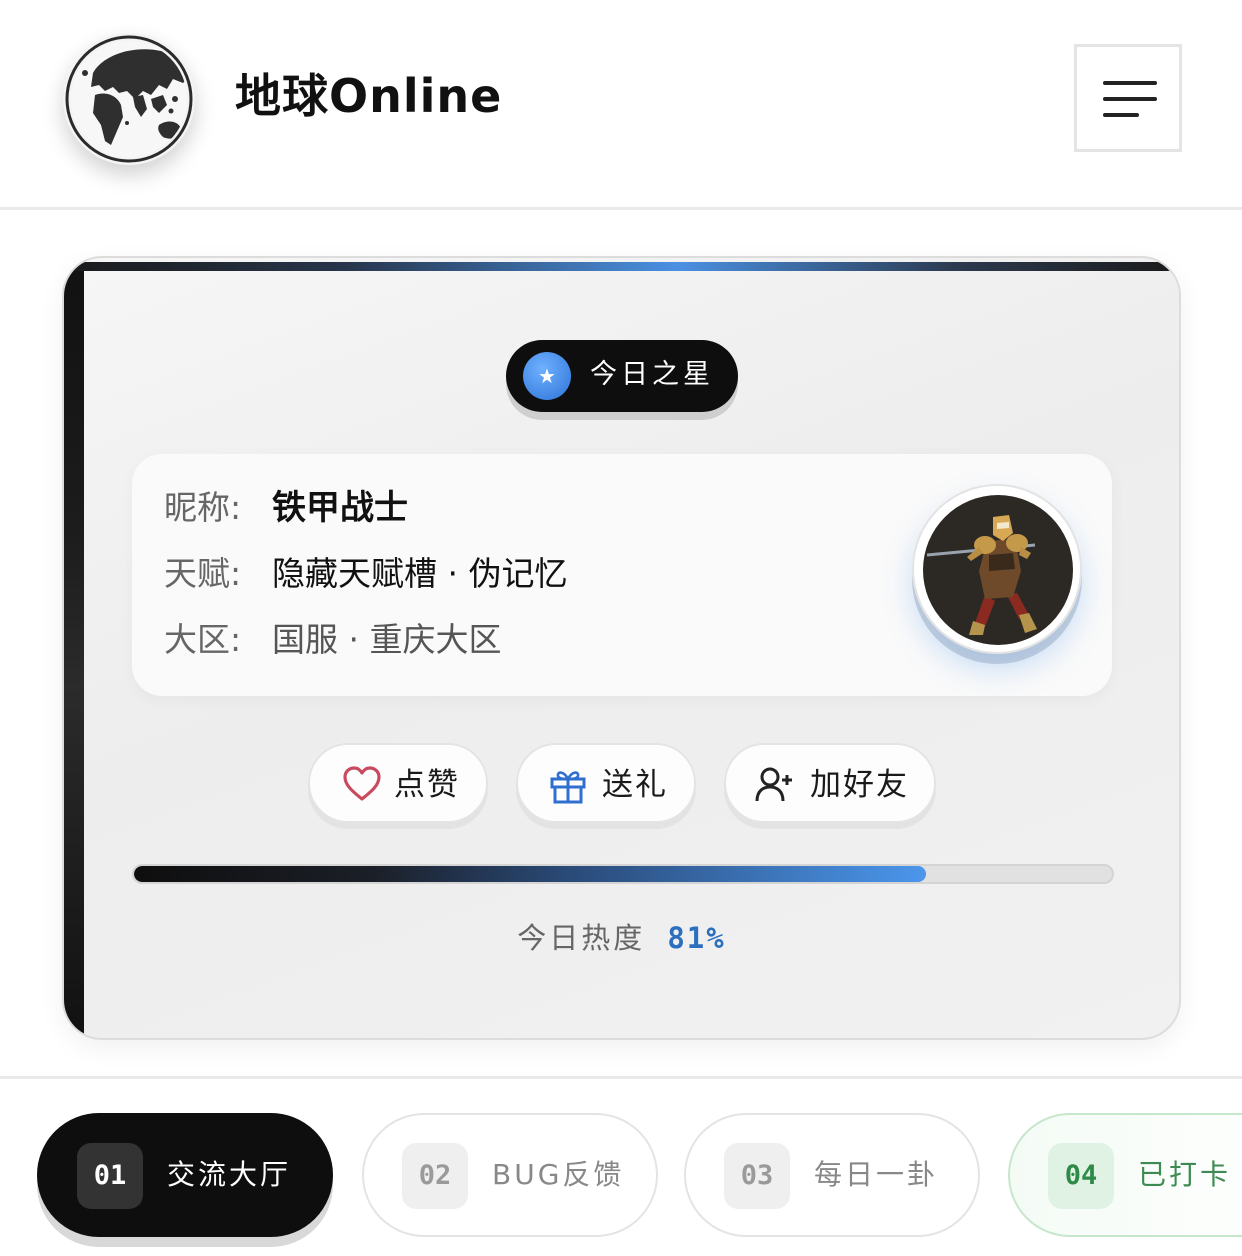 This screenshot has height=1256, width=1242. Describe the element at coordinates (530, 874) in the screenshot. I see `heat-progress-fill` at that location.